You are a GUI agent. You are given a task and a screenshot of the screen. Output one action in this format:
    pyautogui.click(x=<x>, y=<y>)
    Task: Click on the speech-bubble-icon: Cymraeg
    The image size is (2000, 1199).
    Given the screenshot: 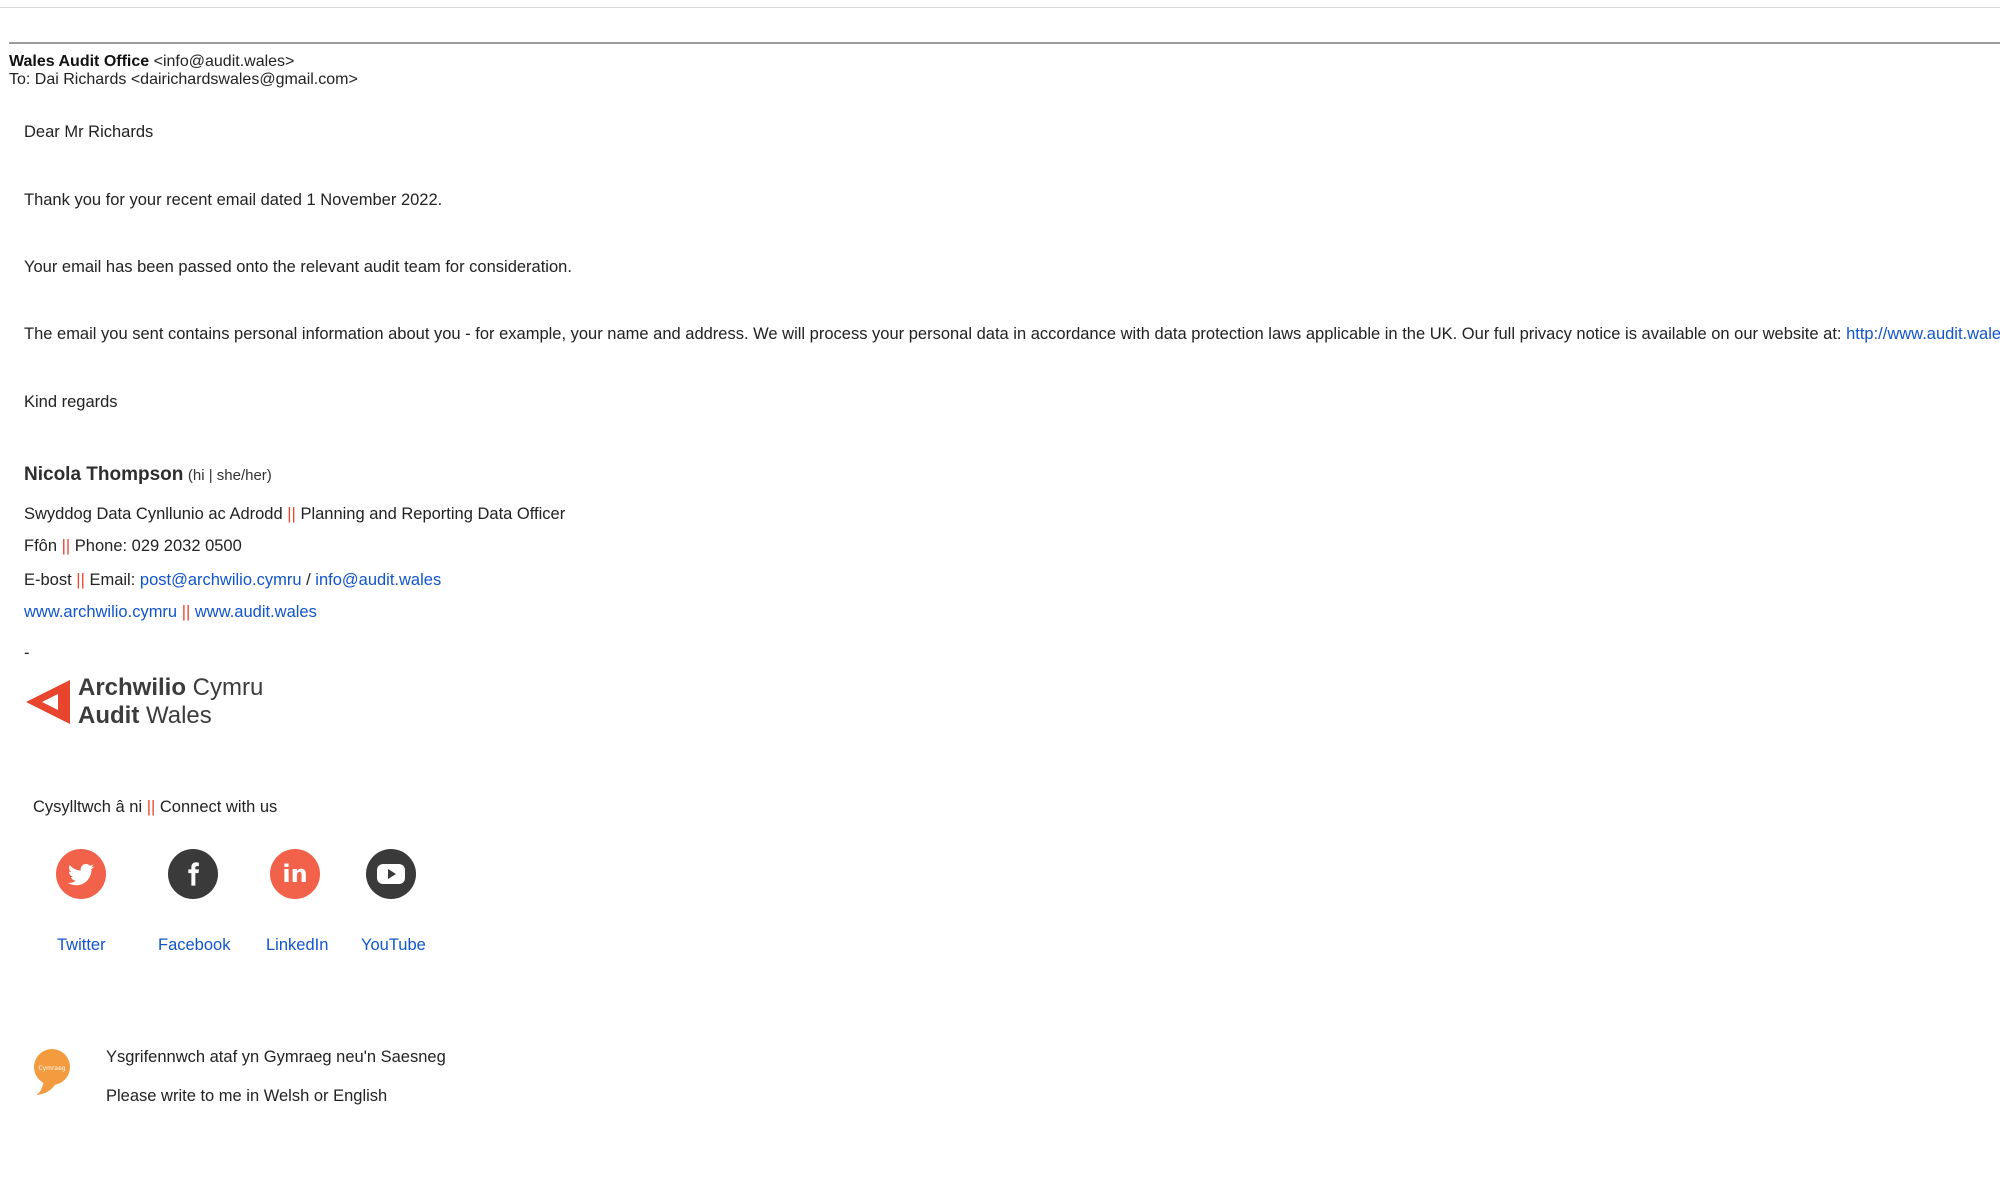 What is the action you would take?
    pyautogui.click(x=52, y=1073)
    